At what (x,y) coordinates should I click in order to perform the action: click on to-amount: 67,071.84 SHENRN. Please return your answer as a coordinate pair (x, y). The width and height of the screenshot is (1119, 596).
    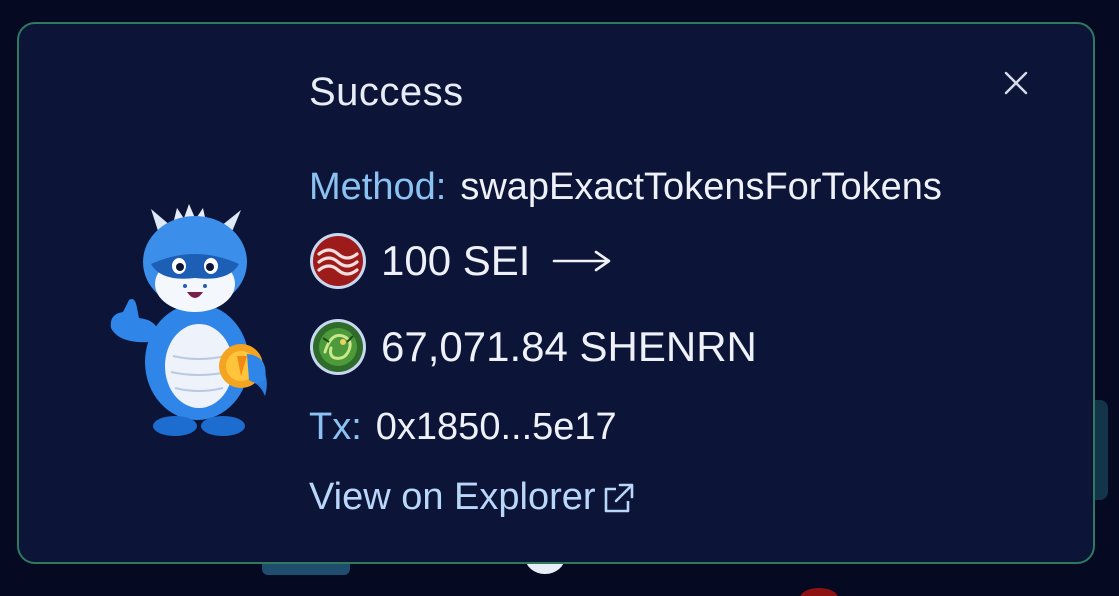
    Looking at the image, I should click on (569, 346).